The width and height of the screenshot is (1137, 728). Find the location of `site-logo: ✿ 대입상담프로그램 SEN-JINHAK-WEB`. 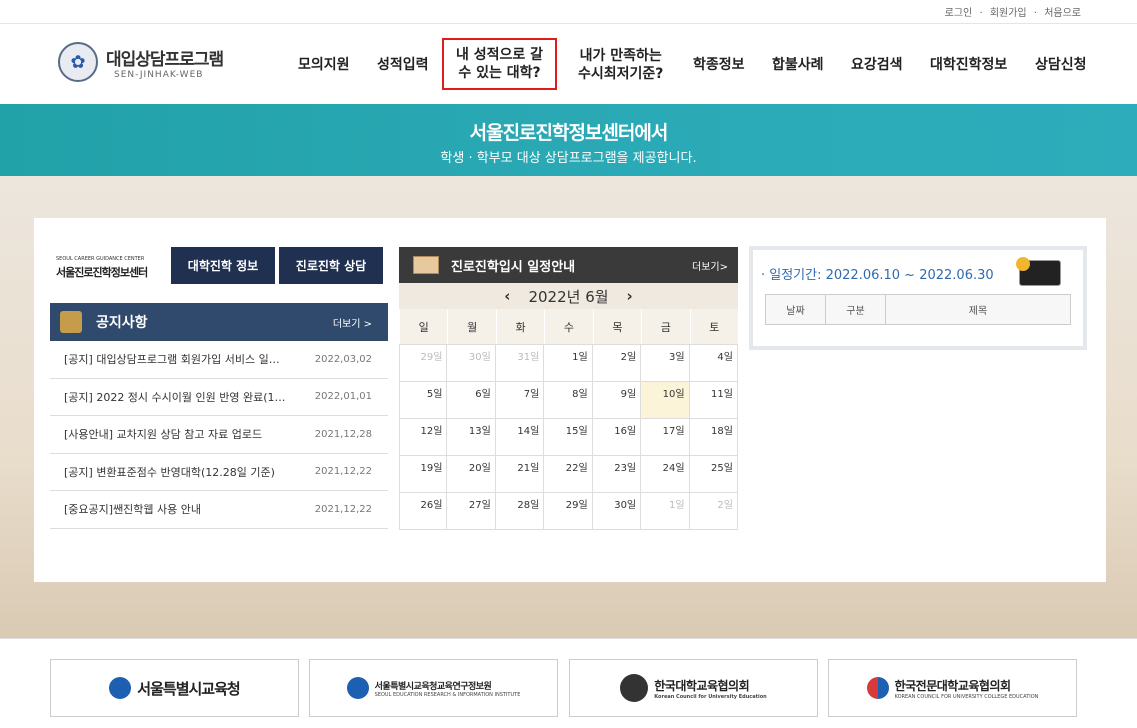

site-logo: ✿ 대입상담프로그램 SEN-JINHAK-WEB is located at coordinates (141, 62).